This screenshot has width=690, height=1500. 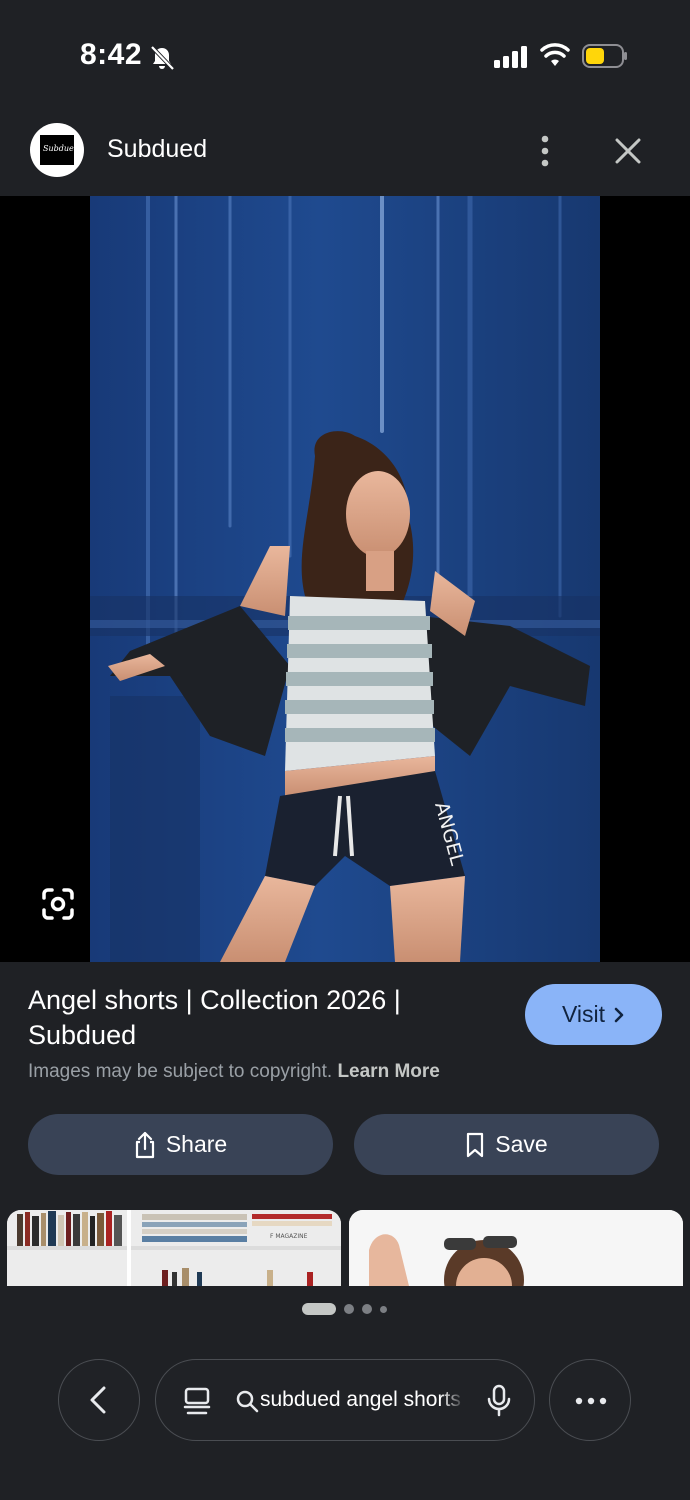 I want to click on related-thumbnail, so click(x=516, y=1248).